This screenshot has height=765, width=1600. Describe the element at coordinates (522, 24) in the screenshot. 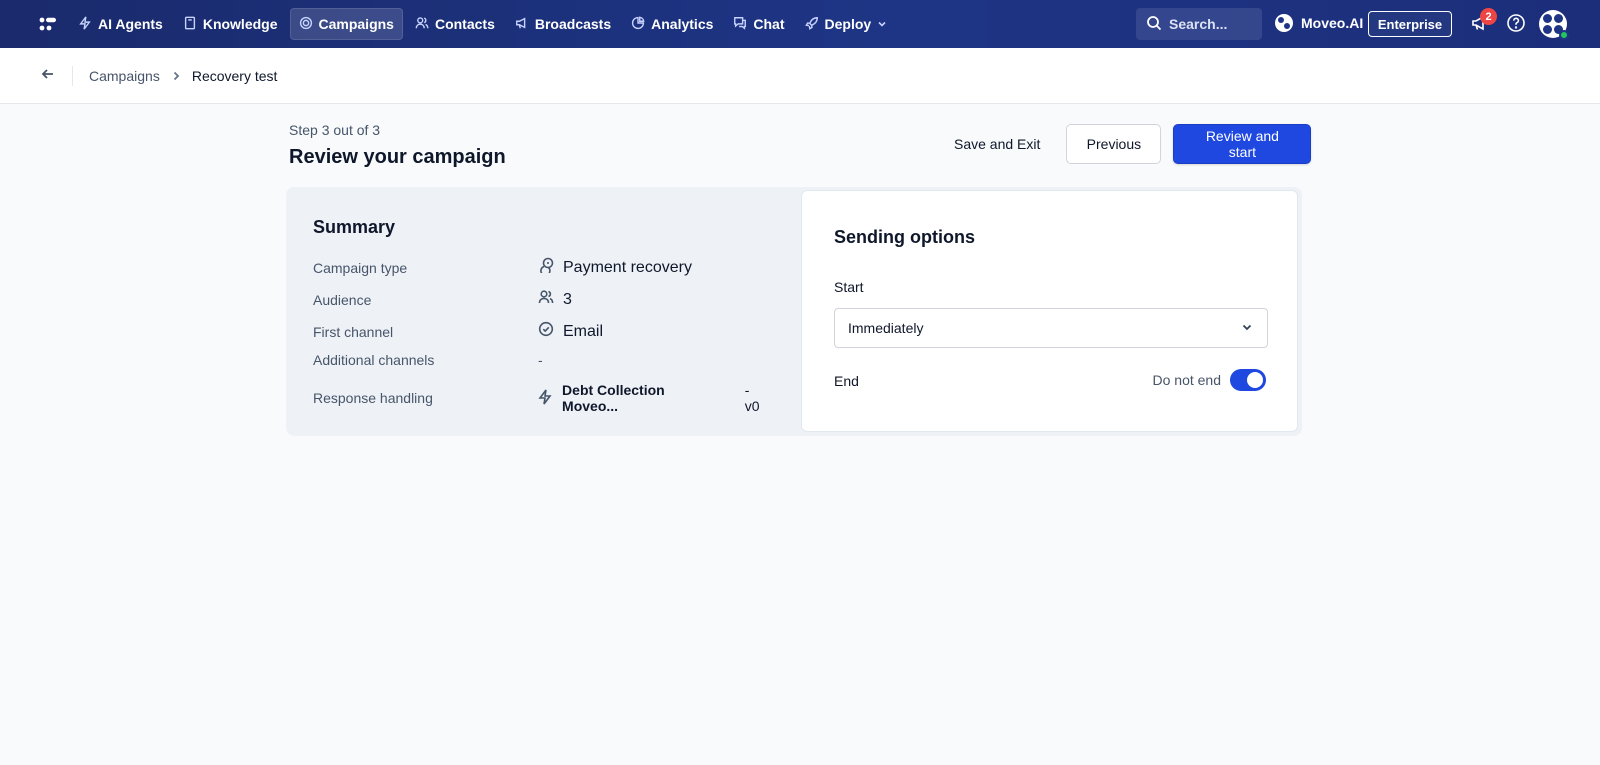

I see `megaphone-icon` at that location.